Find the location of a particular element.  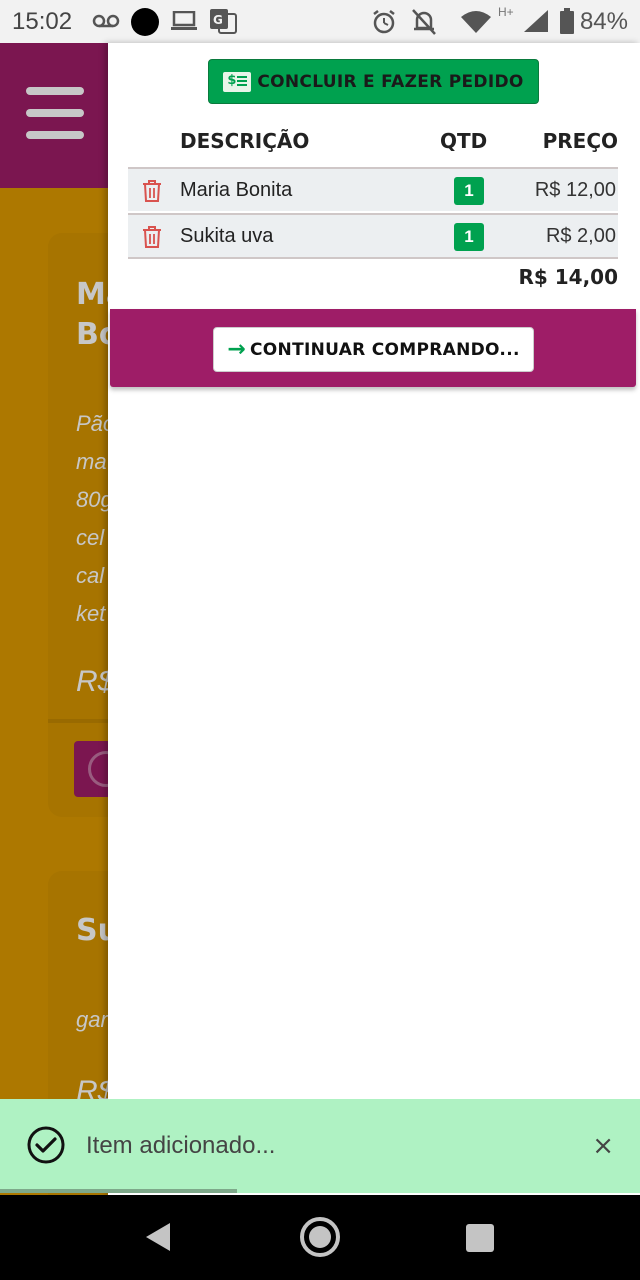

toast-progress-bar is located at coordinates (118, 1191).